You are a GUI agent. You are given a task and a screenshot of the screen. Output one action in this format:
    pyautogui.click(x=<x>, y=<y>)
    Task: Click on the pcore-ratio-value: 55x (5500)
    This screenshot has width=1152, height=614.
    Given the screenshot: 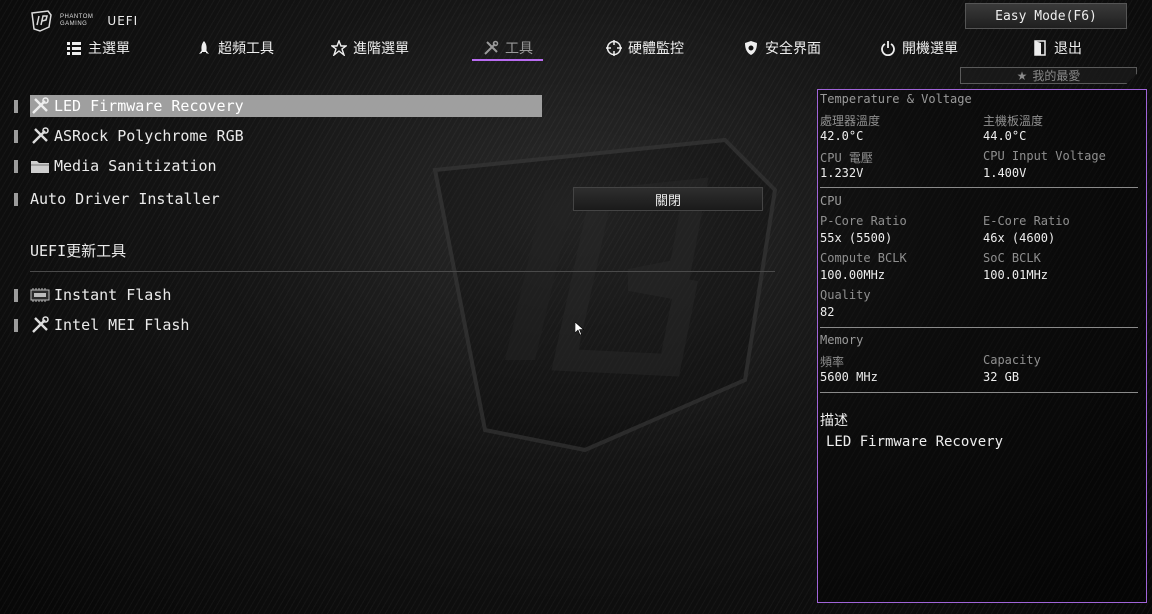 What is the action you would take?
    pyautogui.click(x=856, y=238)
    